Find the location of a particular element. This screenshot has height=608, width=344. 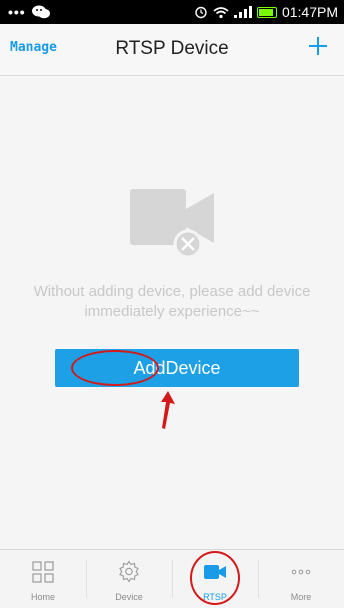

tab-label: Device is located at coordinates (129, 597).